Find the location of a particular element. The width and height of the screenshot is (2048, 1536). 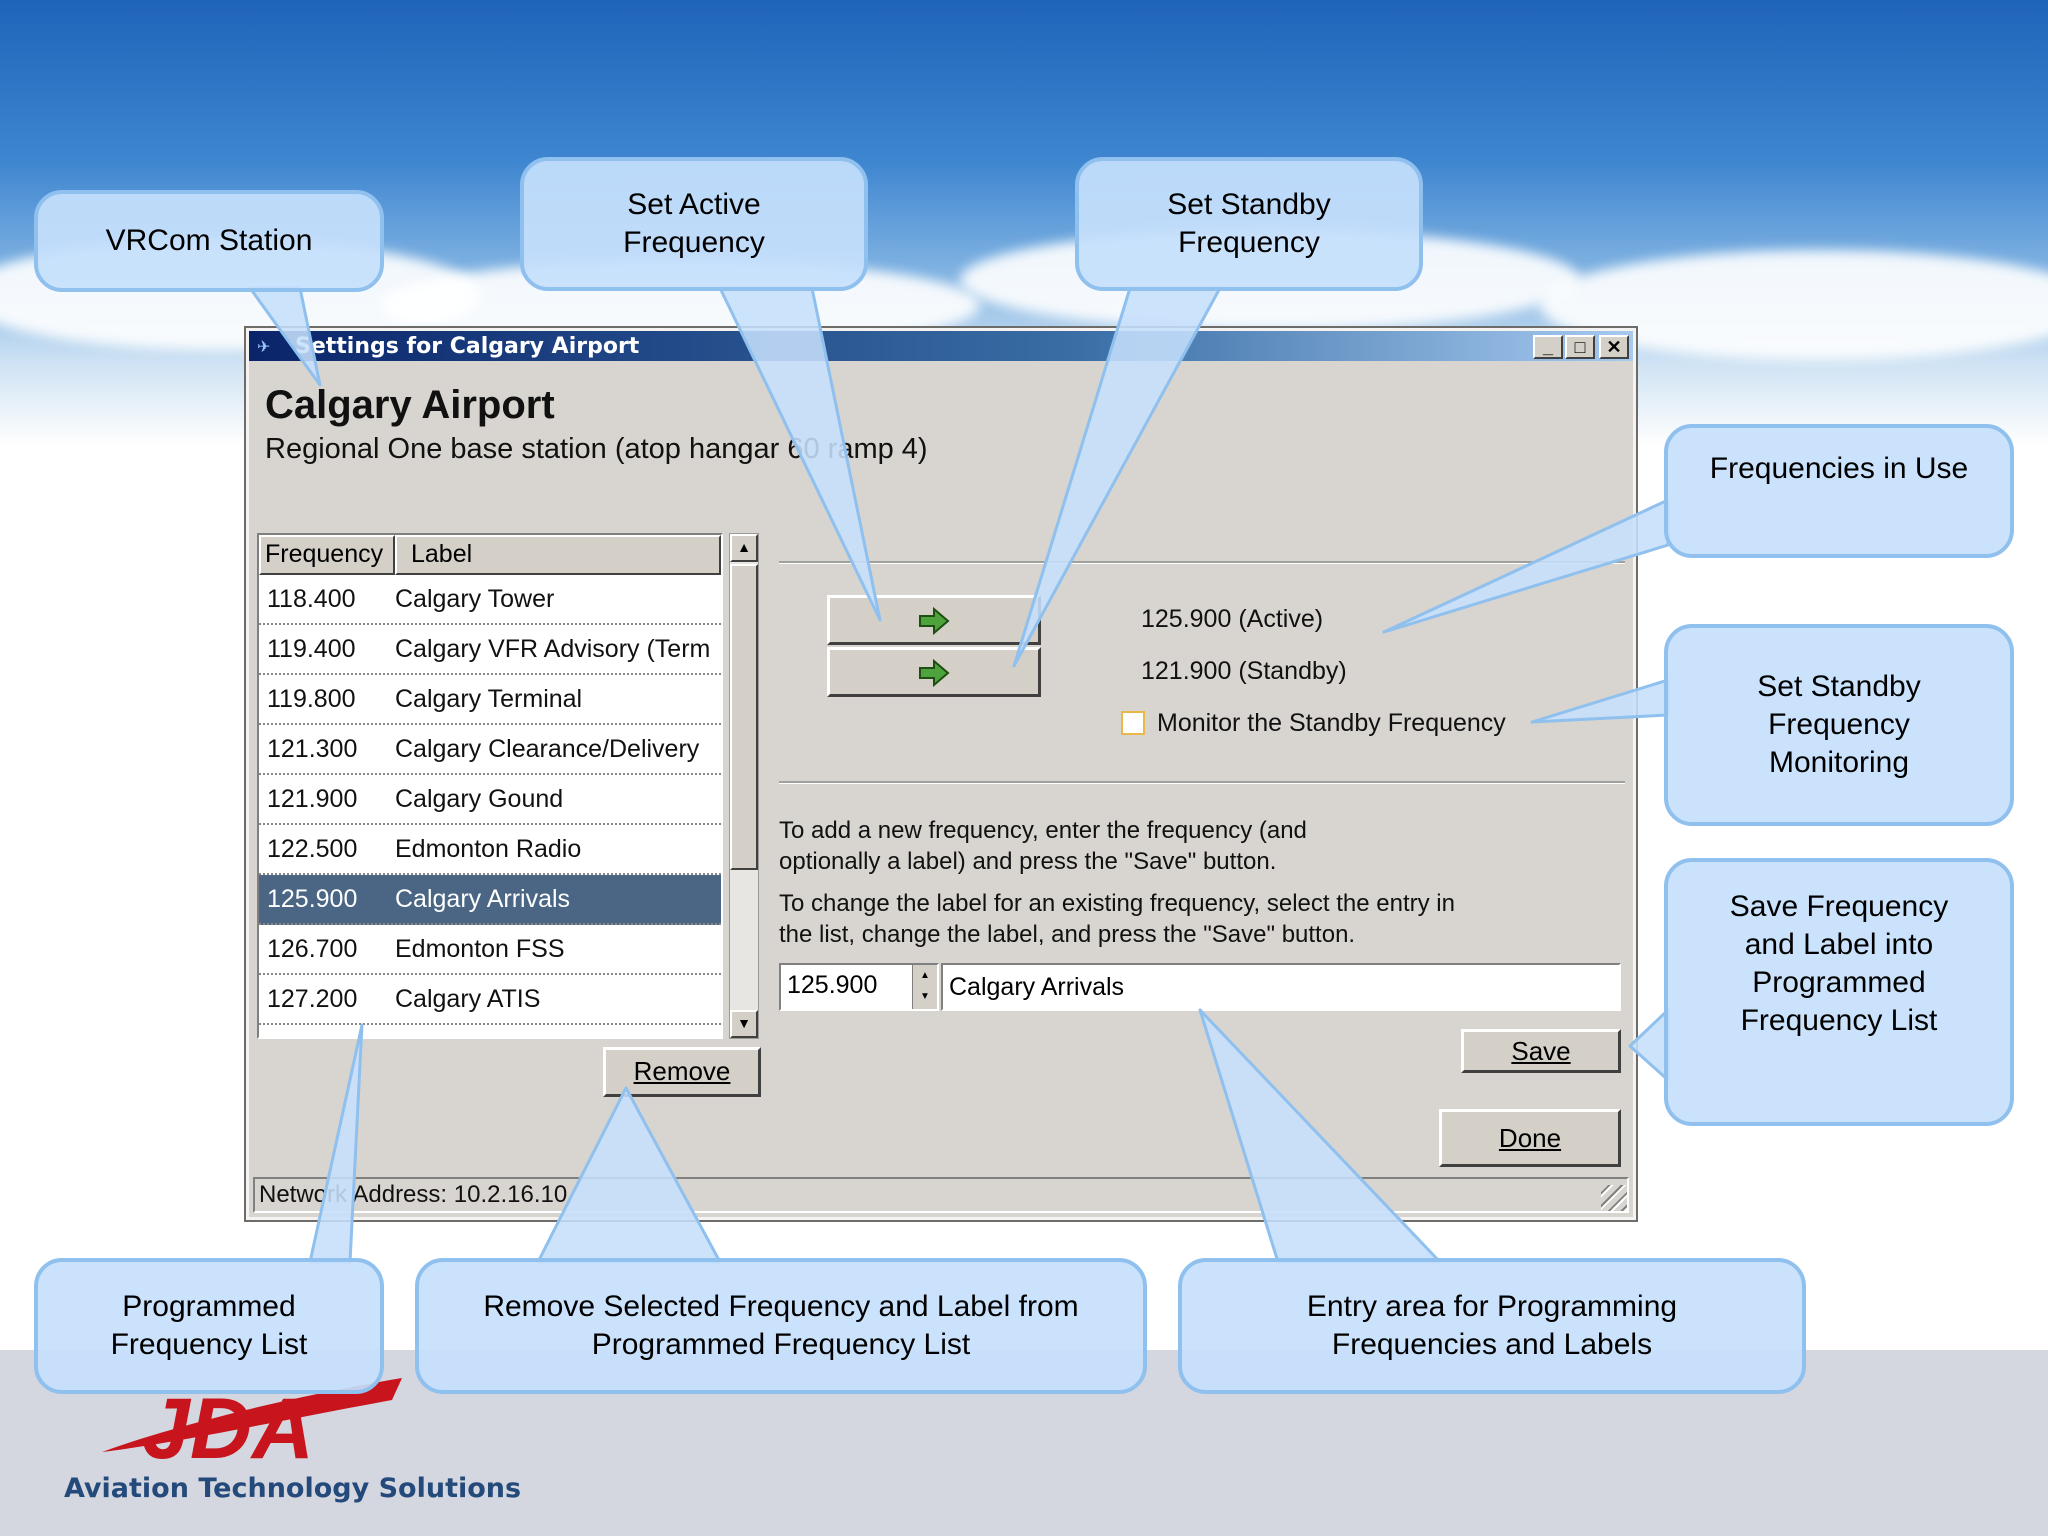

list-row-selected: 125.900 Calgary Arrivals is located at coordinates (490, 900).